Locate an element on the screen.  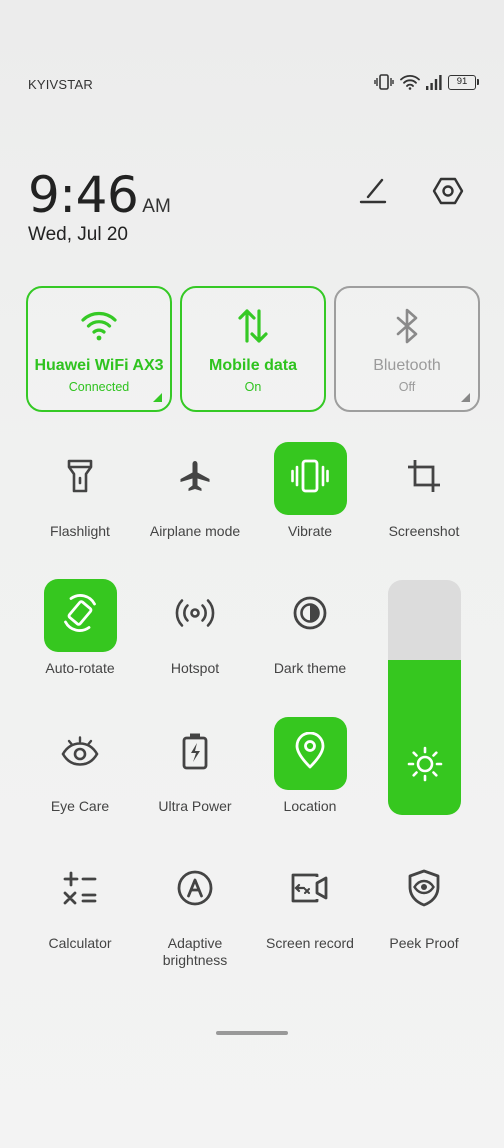
crop-icon is located at coordinates (424, 478).